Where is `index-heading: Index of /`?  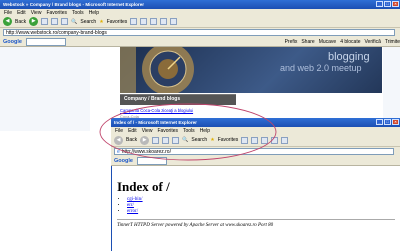
index-heading: Index of / is located at coordinates (143, 186).